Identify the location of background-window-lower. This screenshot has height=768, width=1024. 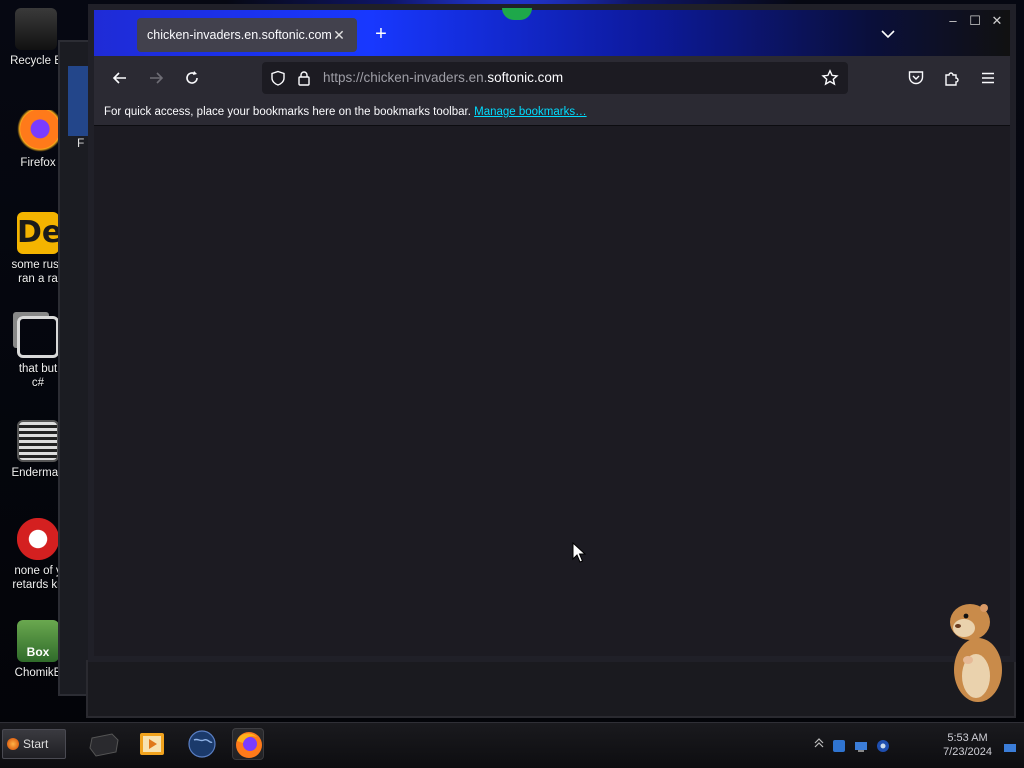
(551, 689).